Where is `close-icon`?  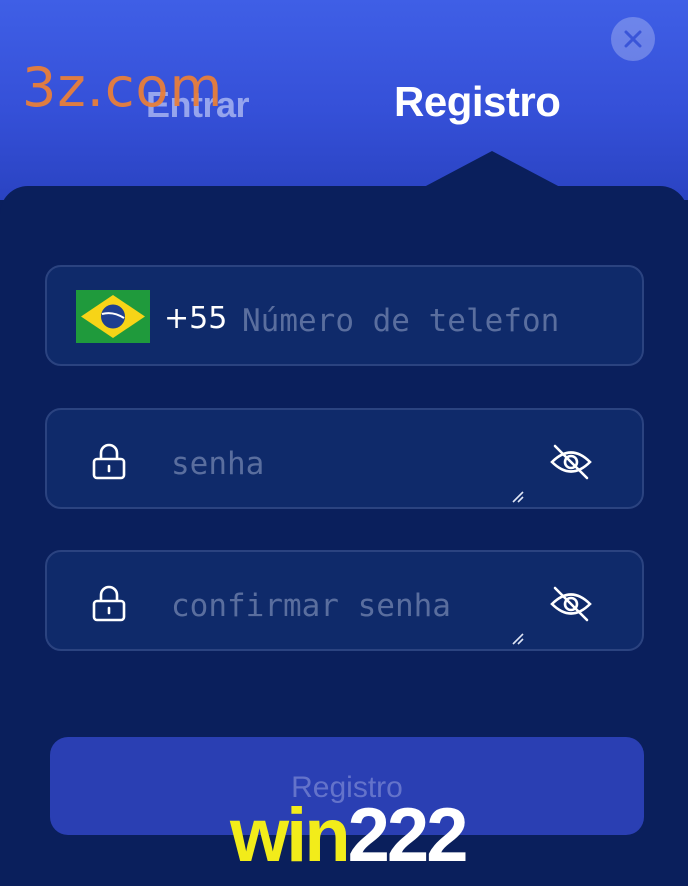 close-icon is located at coordinates (633, 39).